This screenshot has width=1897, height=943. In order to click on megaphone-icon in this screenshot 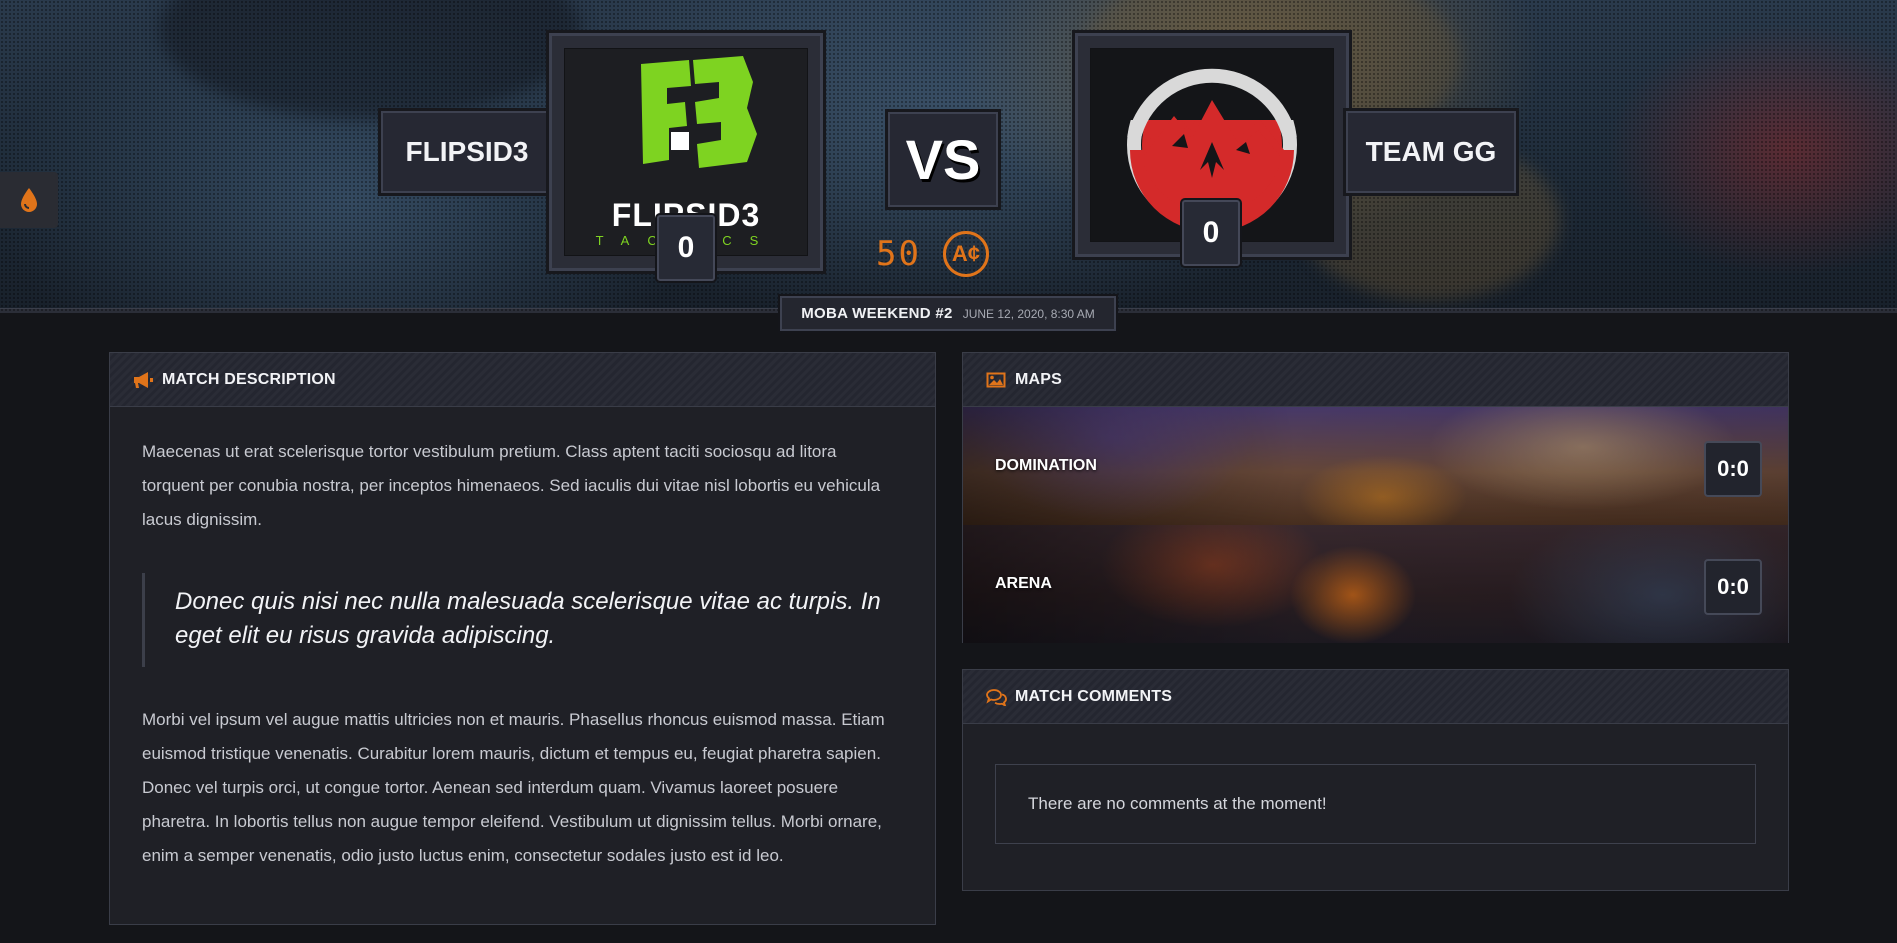, I will do `click(143, 380)`.